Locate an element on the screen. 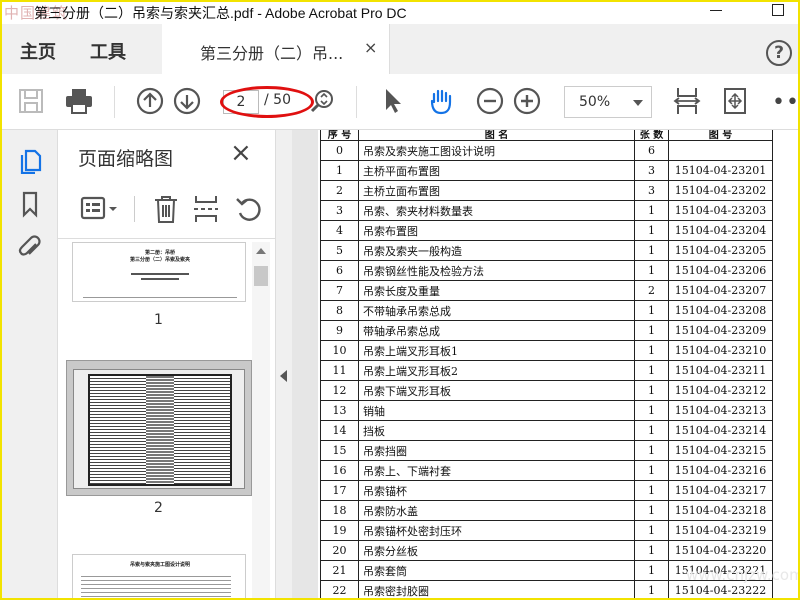 Image resolution: width=800 pixels, height=600 pixels. page-thumbnail-2-selected is located at coordinates (159, 428).